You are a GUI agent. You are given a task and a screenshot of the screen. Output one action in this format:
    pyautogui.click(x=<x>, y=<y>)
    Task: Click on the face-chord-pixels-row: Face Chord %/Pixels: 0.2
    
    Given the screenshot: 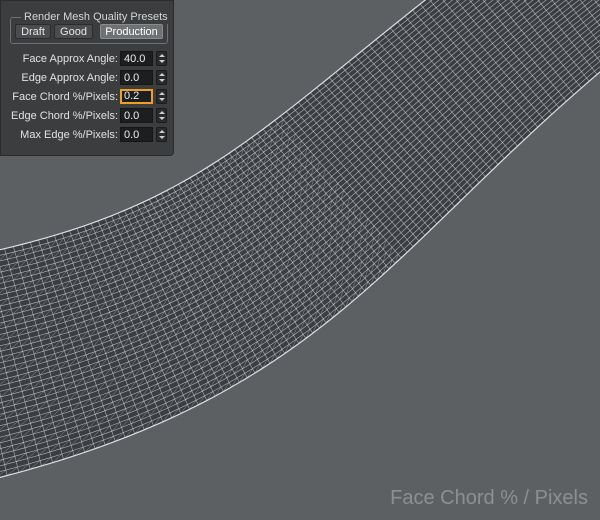 What is the action you would take?
    pyautogui.click(x=88, y=97)
    